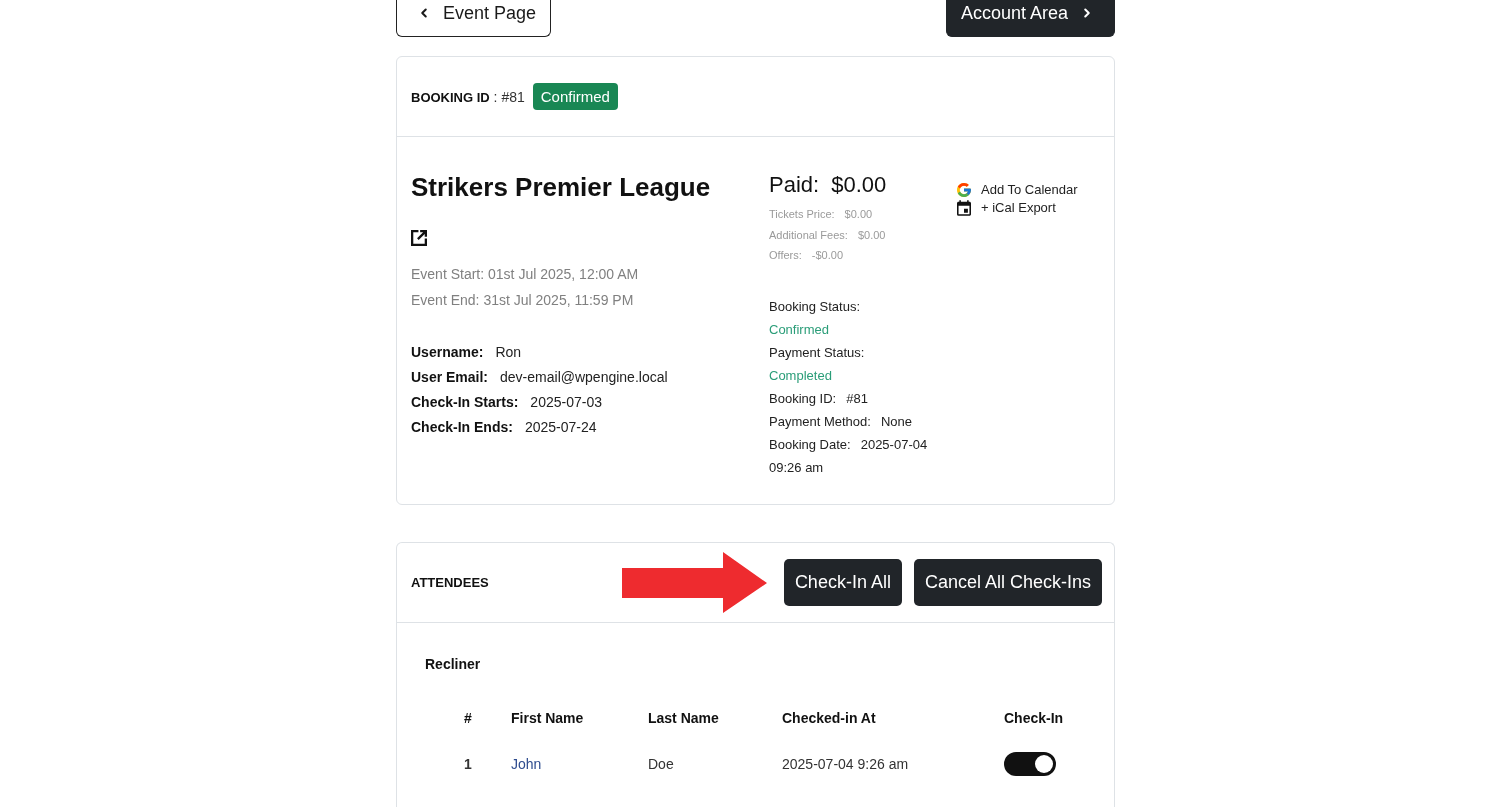 The width and height of the screenshot is (1497, 807). What do you see at coordinates (849, 456) in the screenshot?
I see `booking-detail: Booking Date: 2025-07-04 09:26 am` at bounding box center [849, 456].